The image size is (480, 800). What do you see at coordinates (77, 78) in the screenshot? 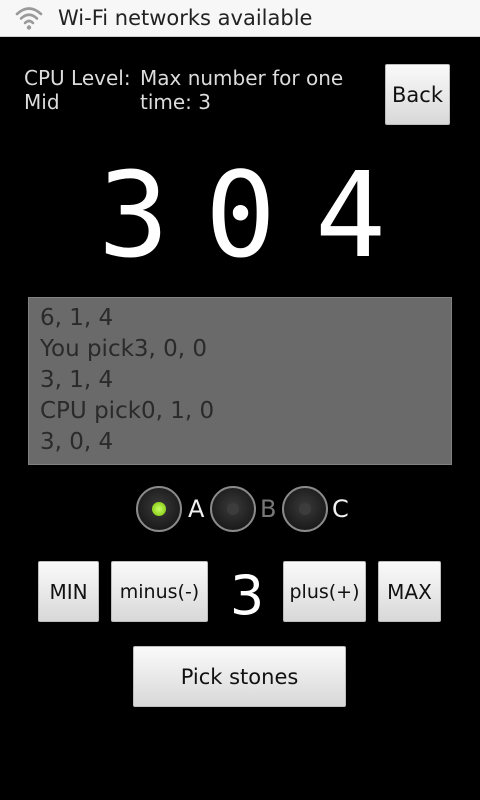
I see `cpu-level-label: CPU Level:` at bounding box center [77, 78].